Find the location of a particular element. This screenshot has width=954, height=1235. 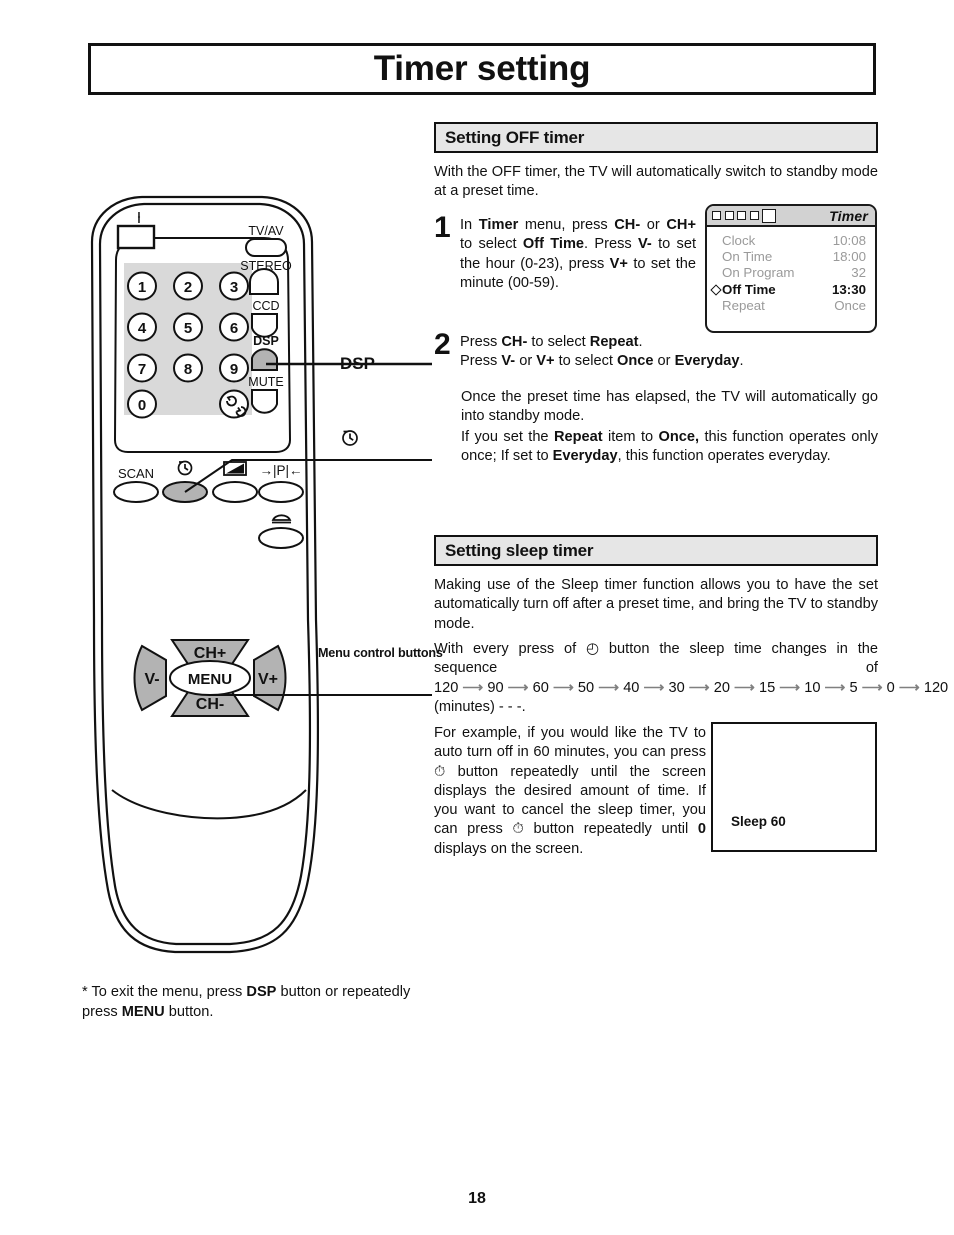

key-6: 6 is located at coordinates (234, 328).